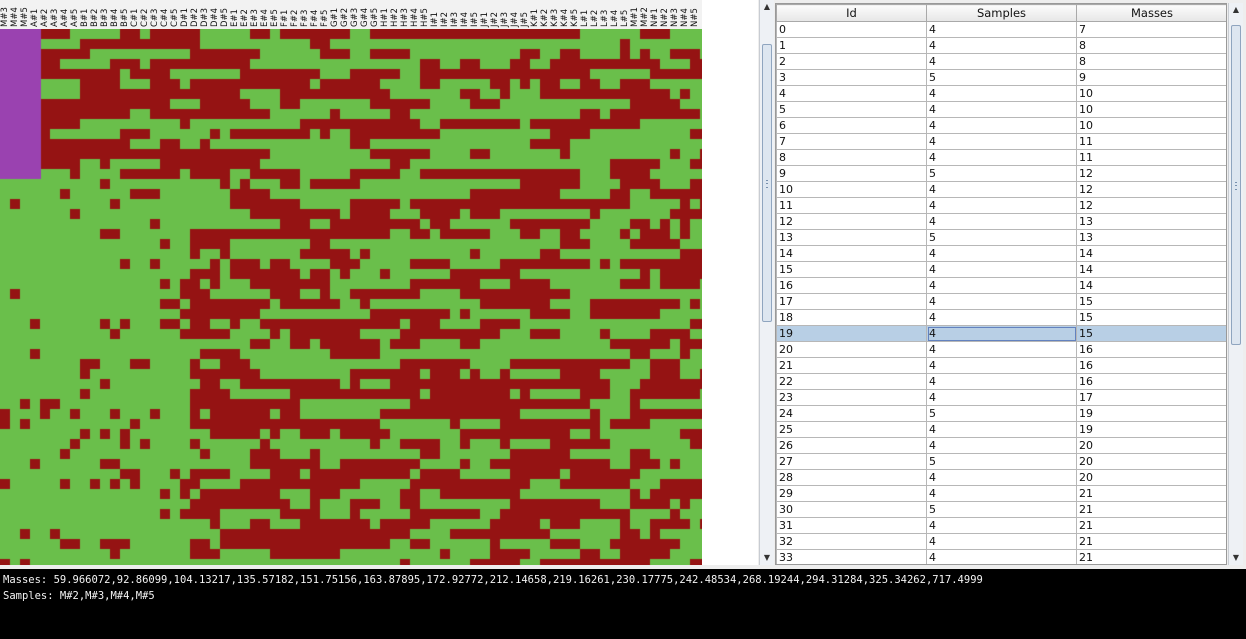 This screenshot has height=639, width=1246. Describe the element at coordinates (851, 493) in the screenshot. I see `cell-id: 29` at that location.